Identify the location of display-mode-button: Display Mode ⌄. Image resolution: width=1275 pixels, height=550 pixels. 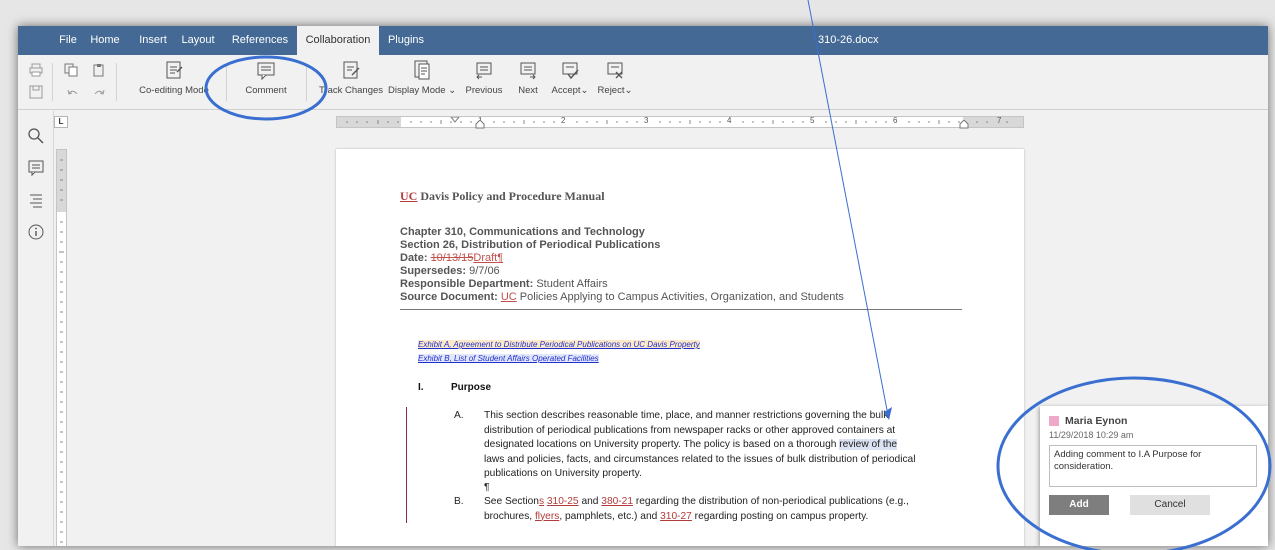
(422, 82).